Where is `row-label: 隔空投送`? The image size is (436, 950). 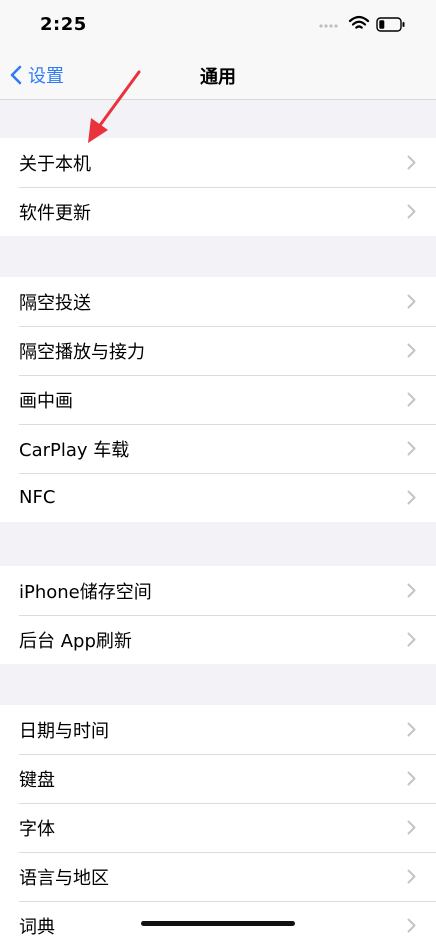 row-label: 隔空投送 is located at coordinates (55, 303).